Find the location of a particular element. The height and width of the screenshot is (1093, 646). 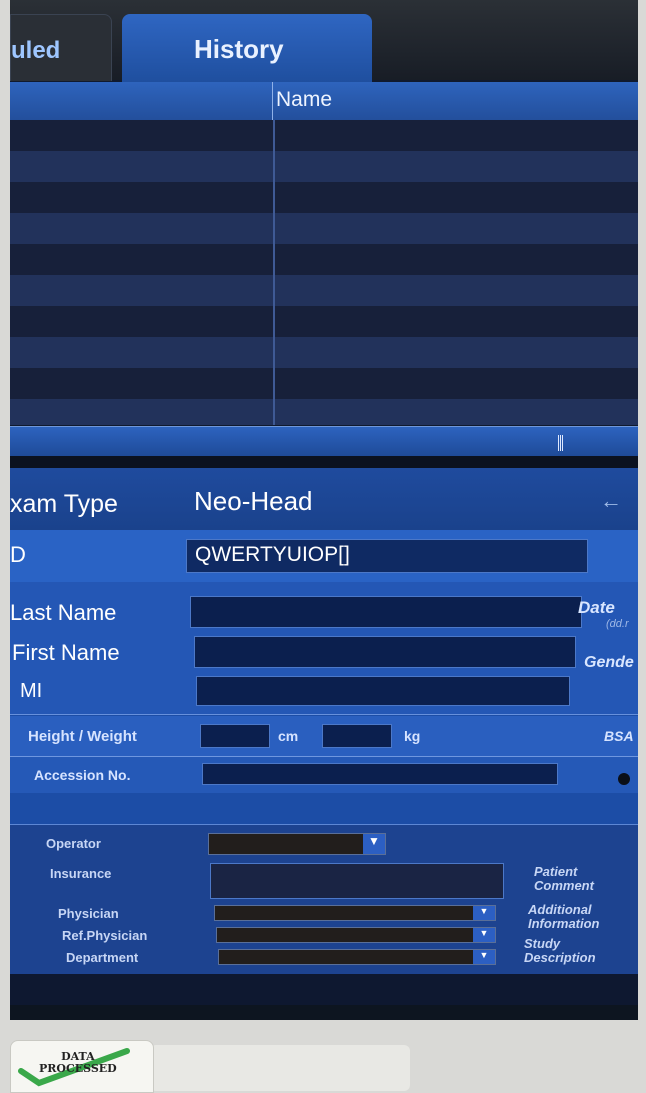

patient-name-block: Last Name First Name MI Date (dd.r Gende is located at coordinates (324, 648).